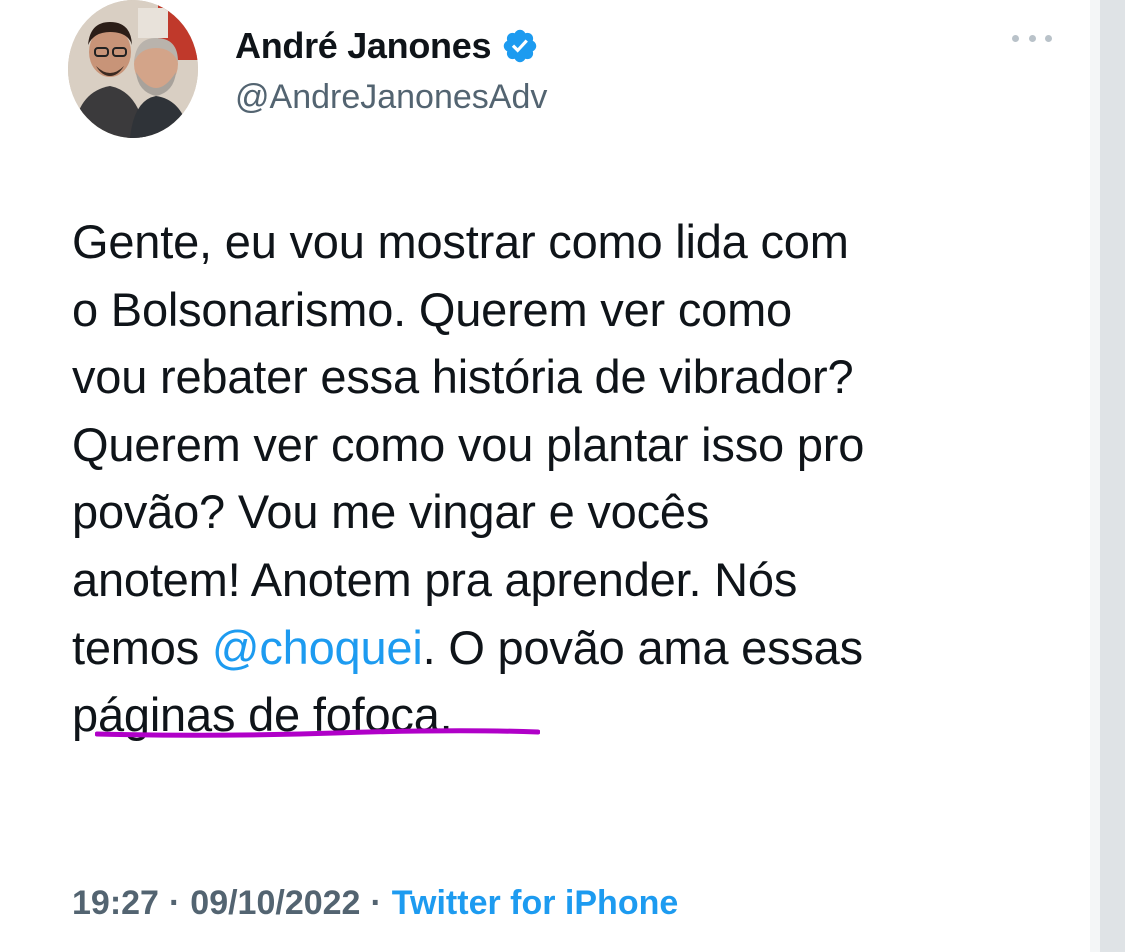 The height and width of the screenshot is (952, 1125). I want to click on tweet-line: Gente, eu vou mostrar como lida com, so click(460, 241).